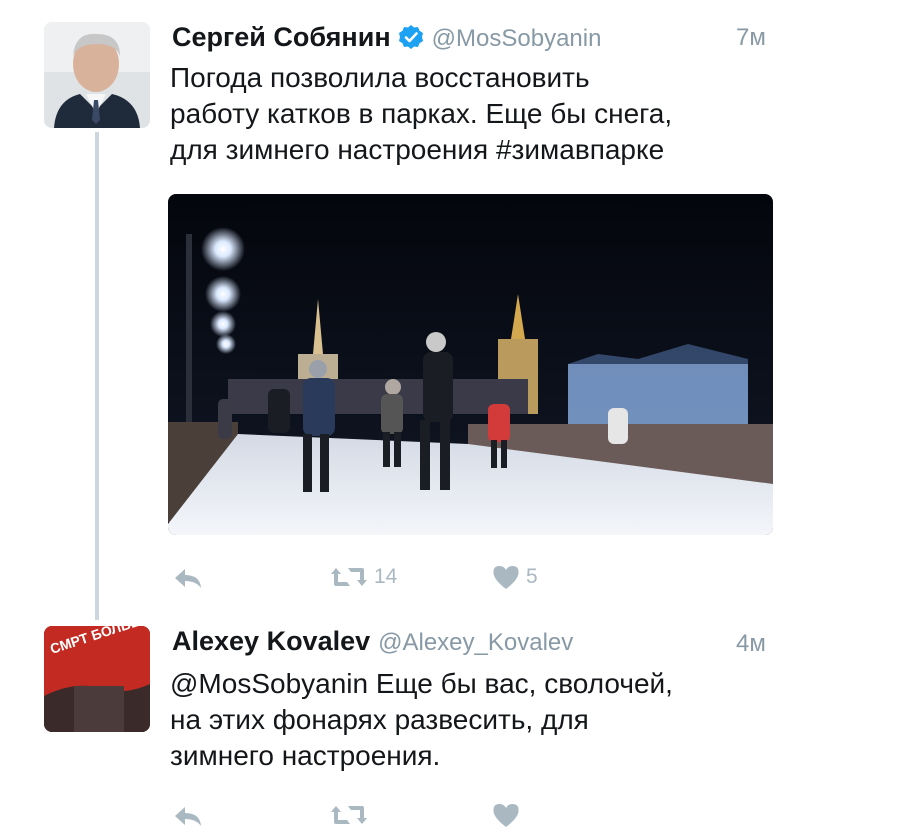 Image resolution: width=900 pixels, height=833 pixels. I want to click on retweet-button: 14, so click(363, 577).